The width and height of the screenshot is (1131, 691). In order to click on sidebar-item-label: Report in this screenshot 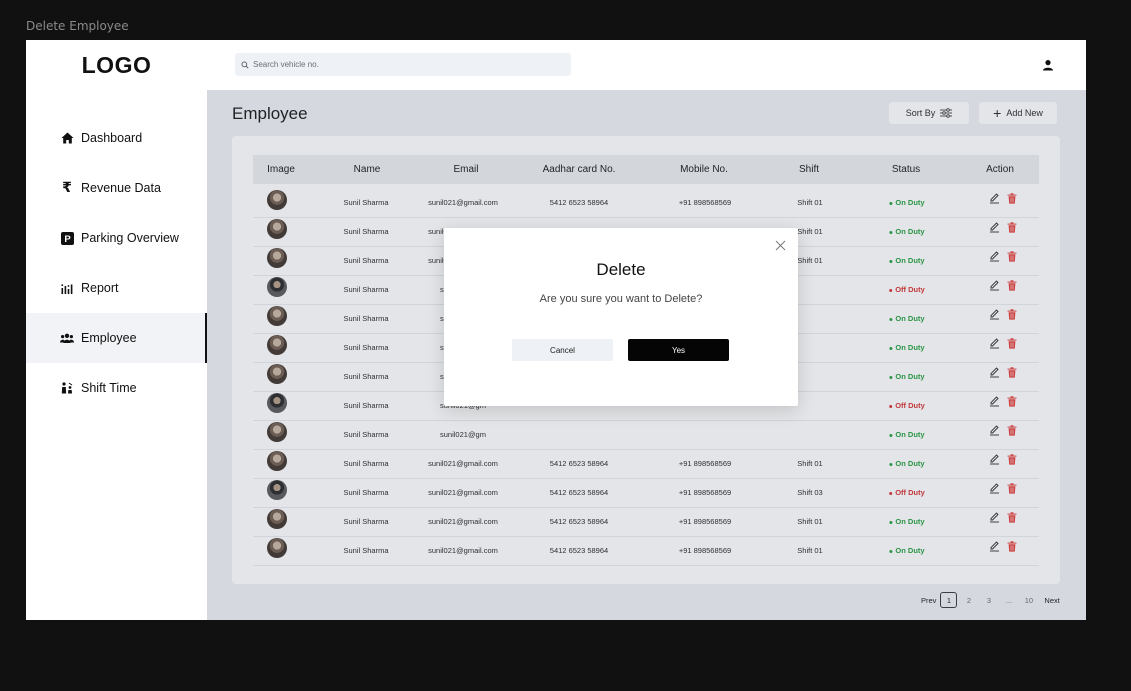, I will do `click(100, 288)`.